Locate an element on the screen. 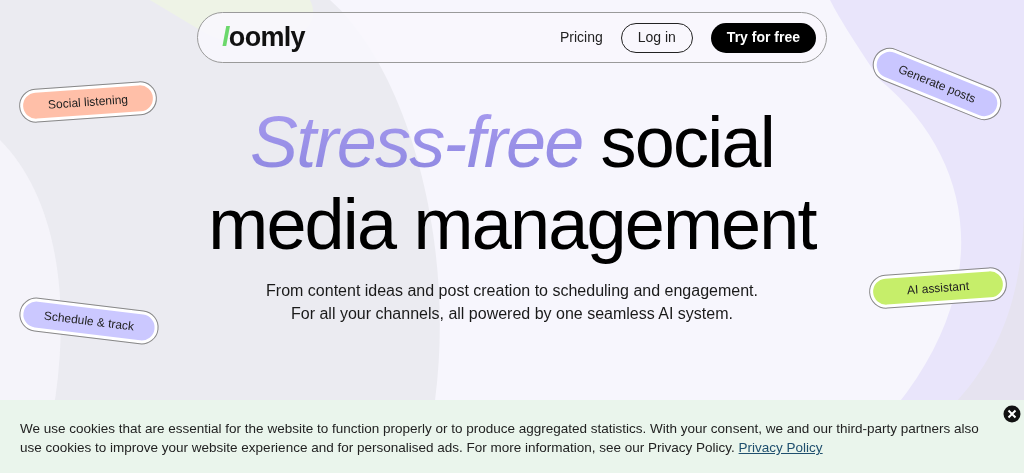 Image resolution: width=1024 pixels, height=473 pixels. subtitle-line: From content ideas and post creation to scheduling and engagement. is located at coordinates (512, 291).